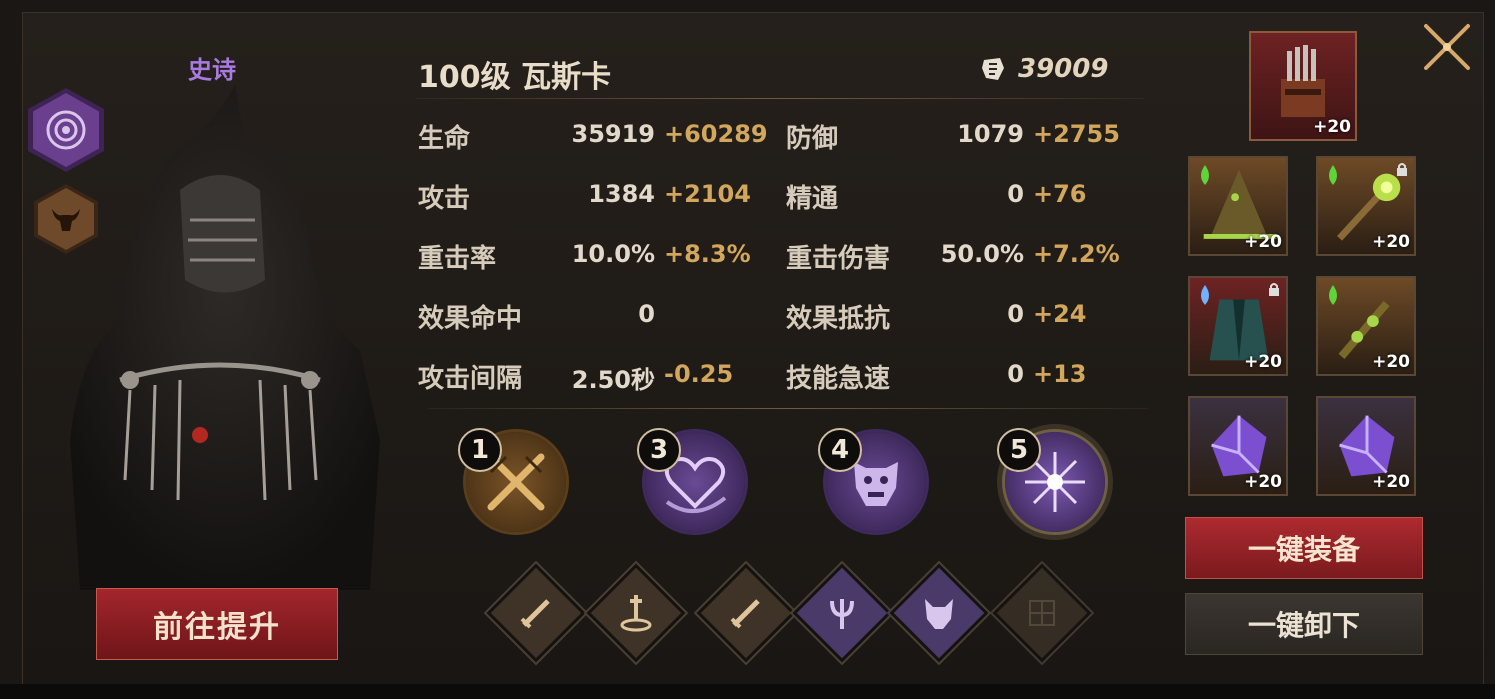  What do you see at coordinates (621, 194) in the screenshot?
I see `stat-base-value: 1384` at bounding box center [621, 194].